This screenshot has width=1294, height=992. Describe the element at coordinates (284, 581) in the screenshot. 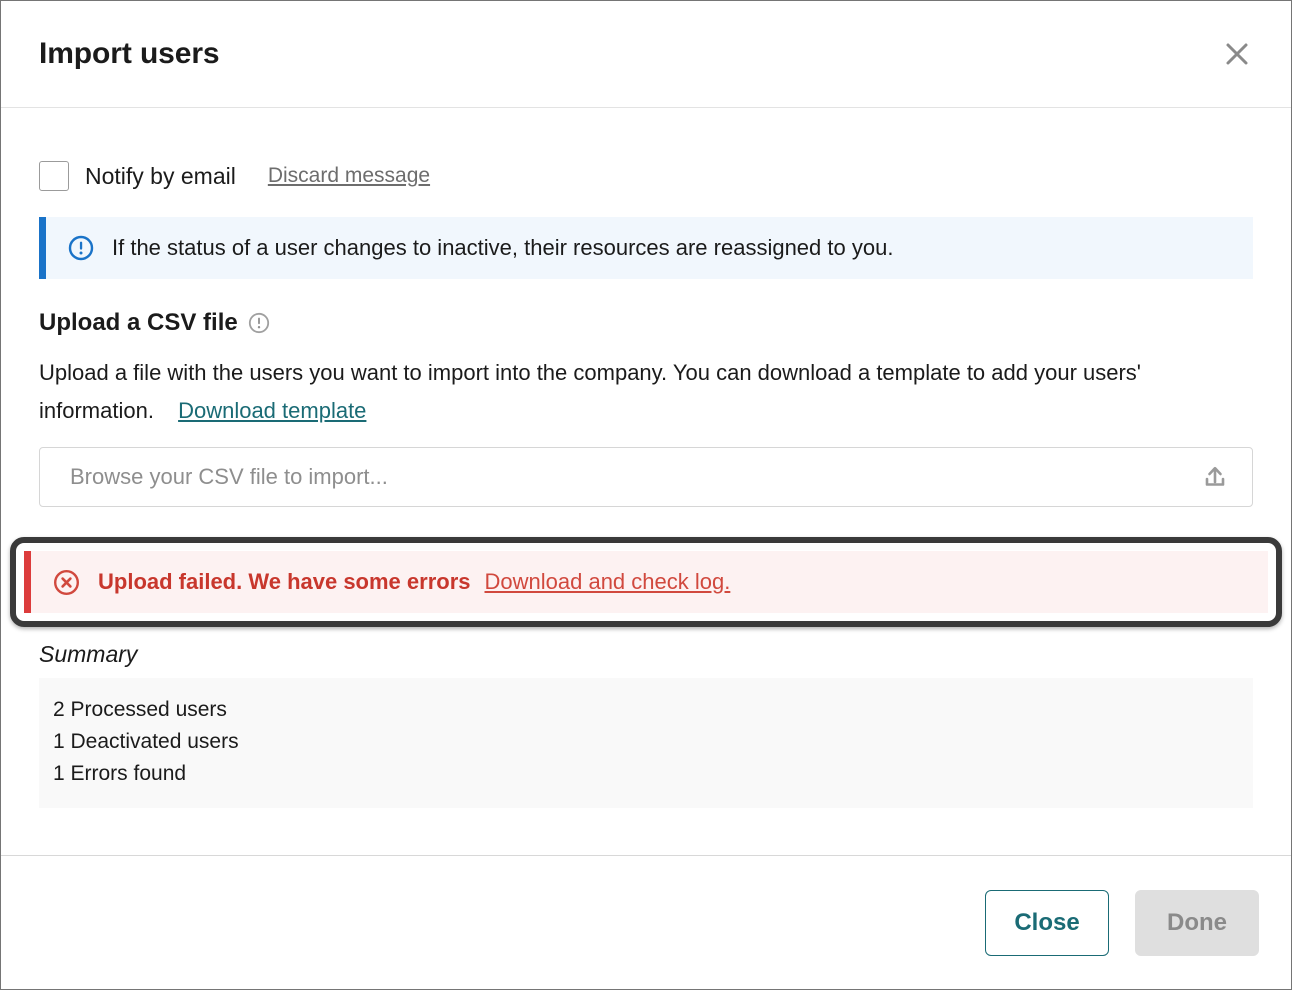

I see `upload-error-message: Upload failed. We have some errors` at that location.